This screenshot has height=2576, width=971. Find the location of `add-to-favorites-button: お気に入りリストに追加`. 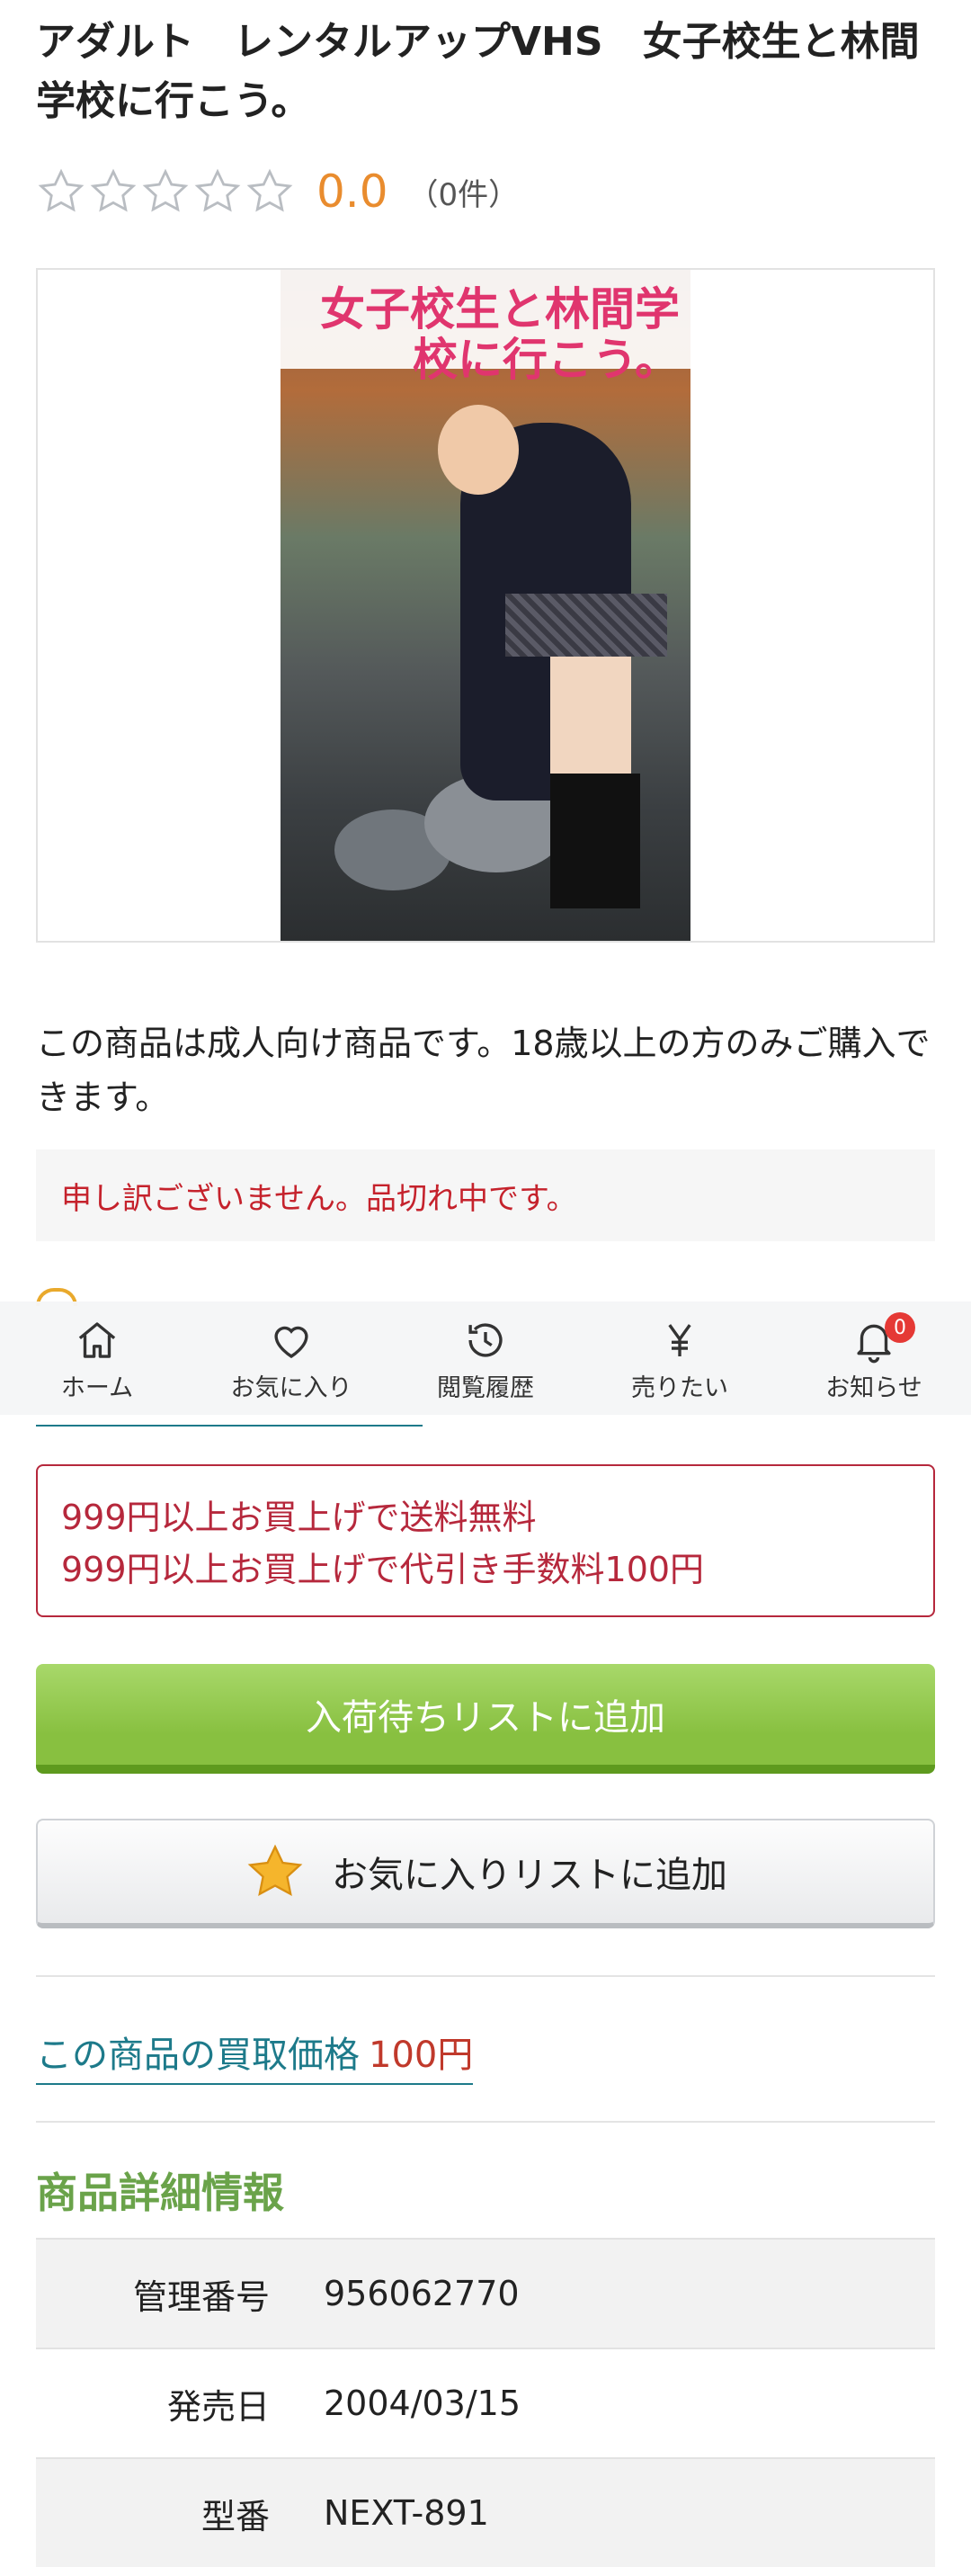

add-to-favorites-button: お気に入りリストに追加 is located at coordinates (485, 1874).